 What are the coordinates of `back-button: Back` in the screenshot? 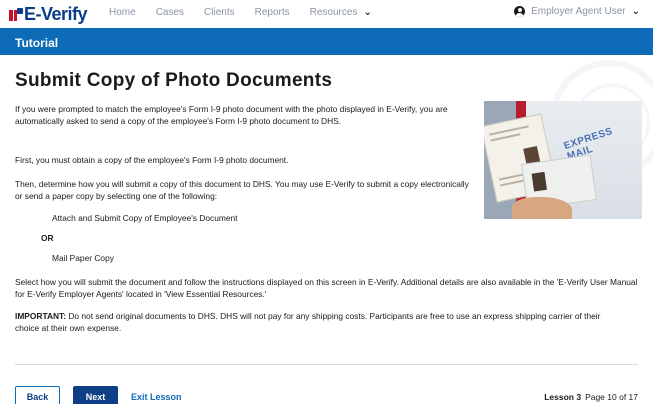 It's located at (37, 395).